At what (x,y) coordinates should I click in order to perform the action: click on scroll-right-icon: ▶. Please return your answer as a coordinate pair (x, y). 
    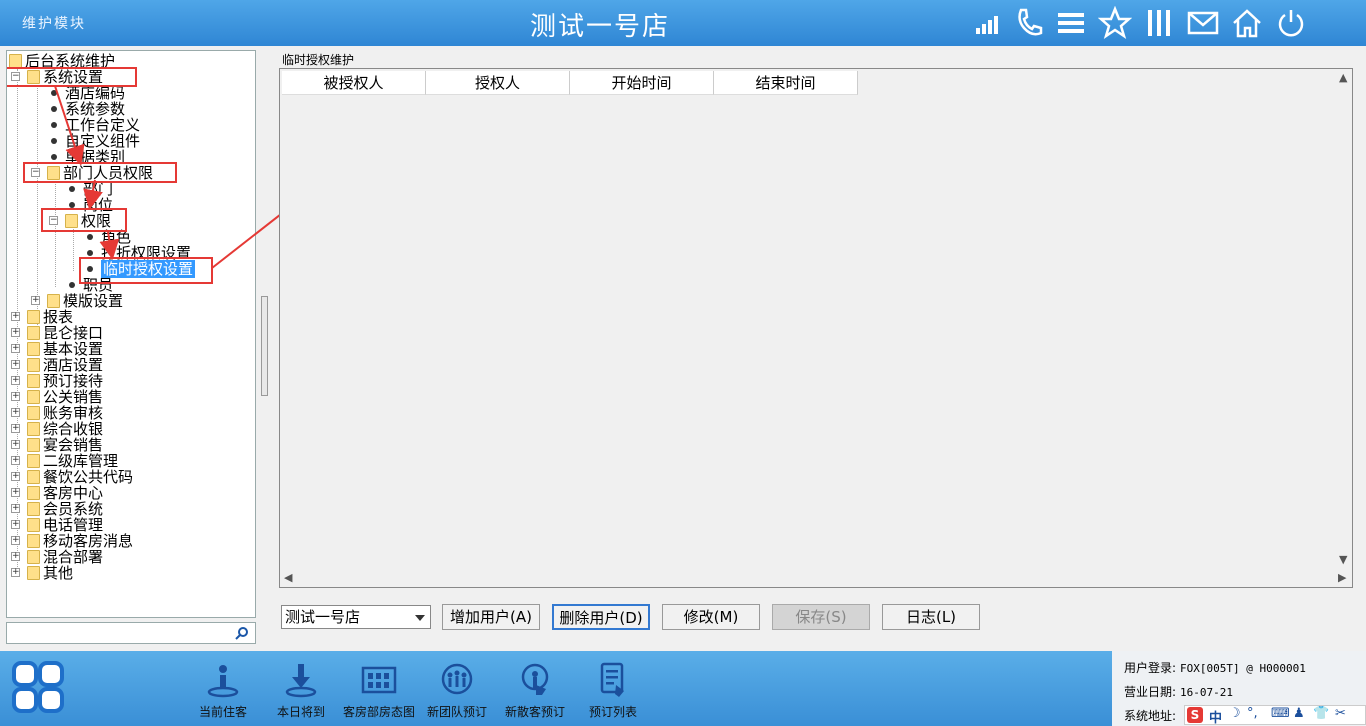
    Looking at the image, I should click on (1342, 577).